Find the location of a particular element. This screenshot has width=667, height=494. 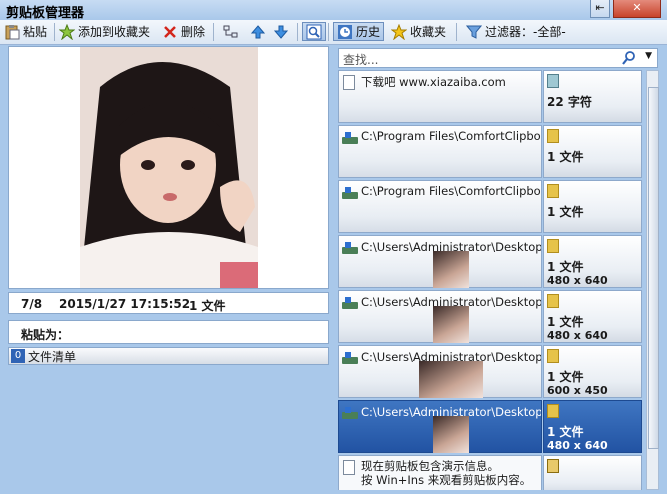

list-item-text: 下载吧 www.xiazaiba.com is located at coordinates (433, 82).